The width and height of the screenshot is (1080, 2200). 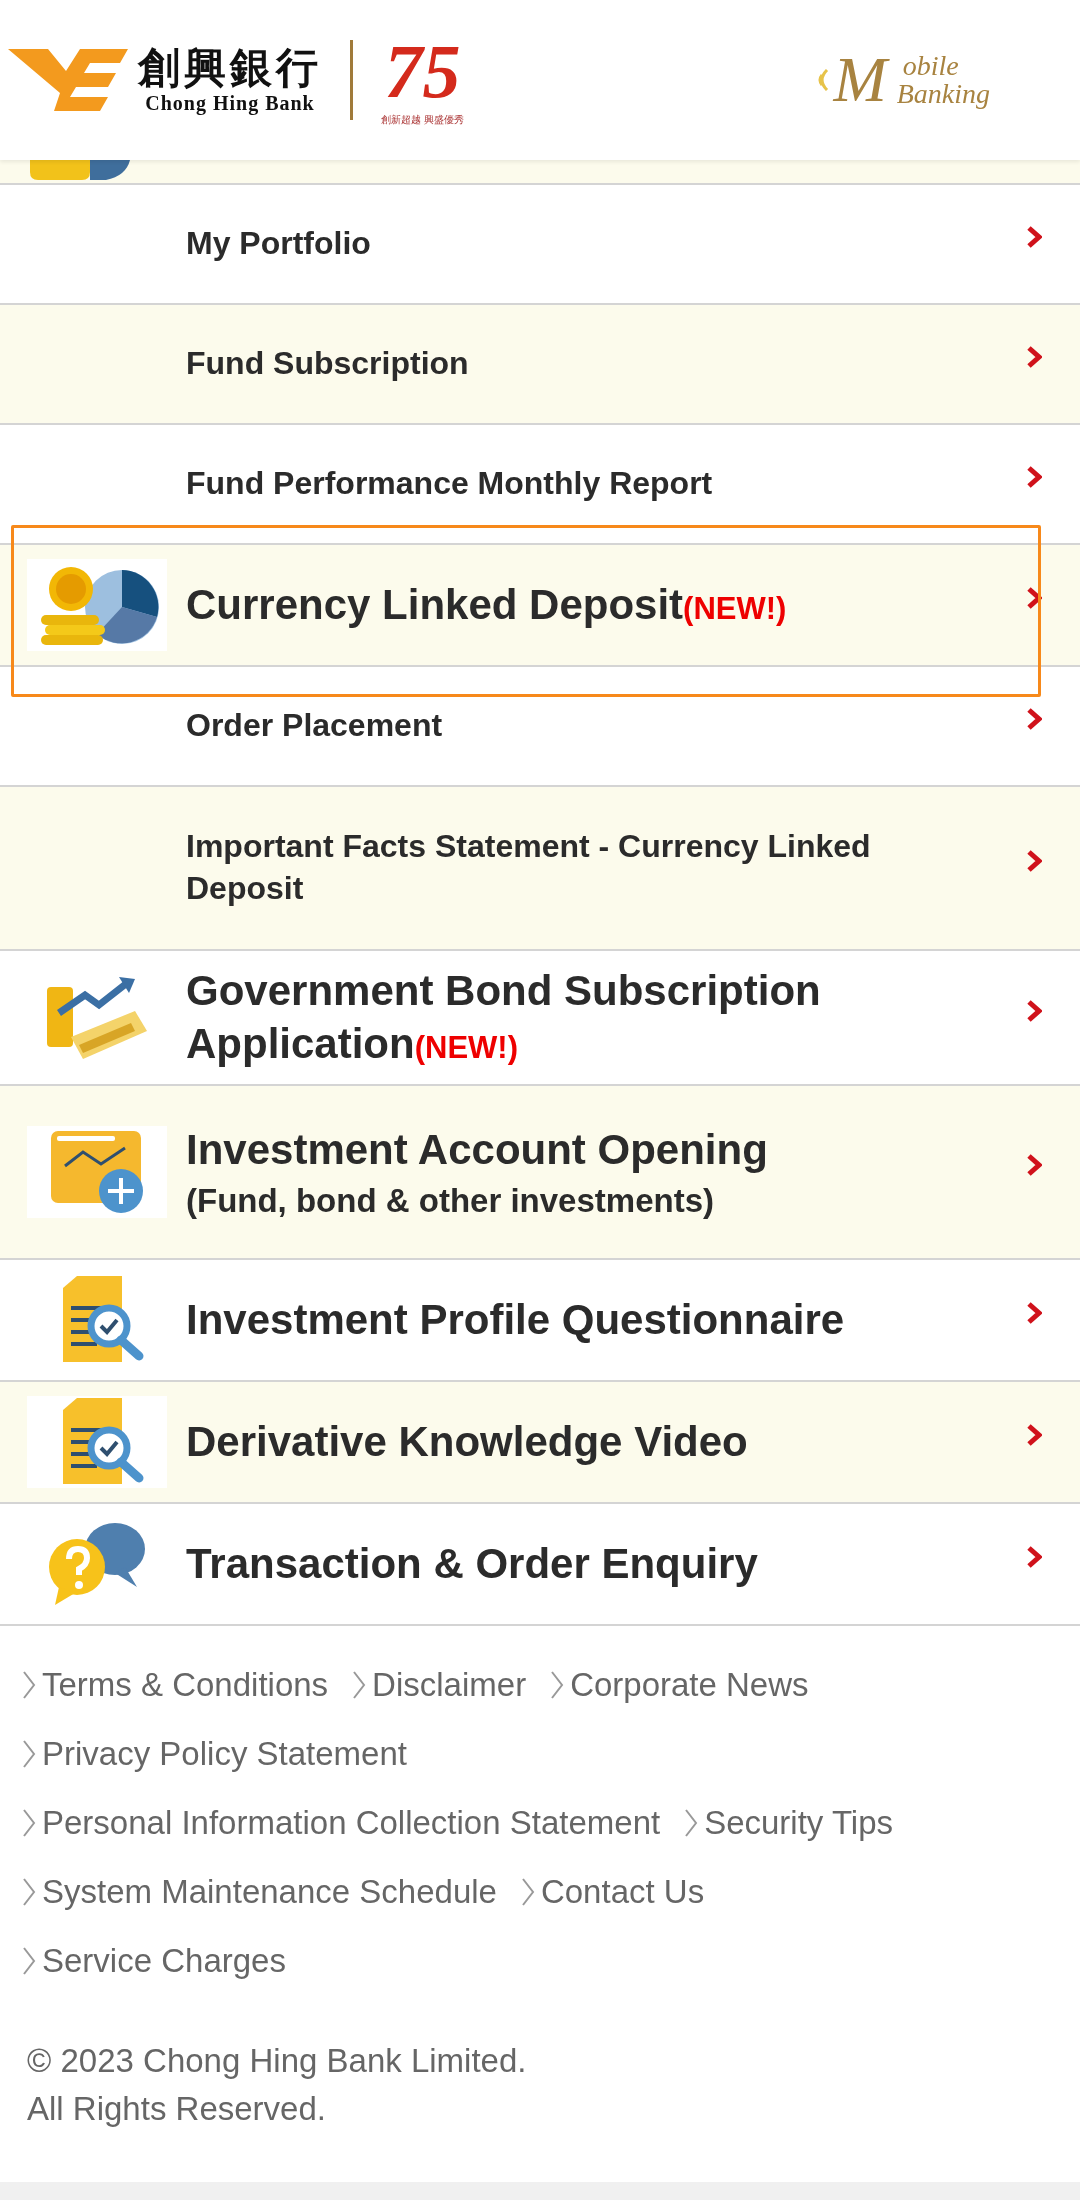 I want to click on question-chat-icon, so click(x=96, y=1564).